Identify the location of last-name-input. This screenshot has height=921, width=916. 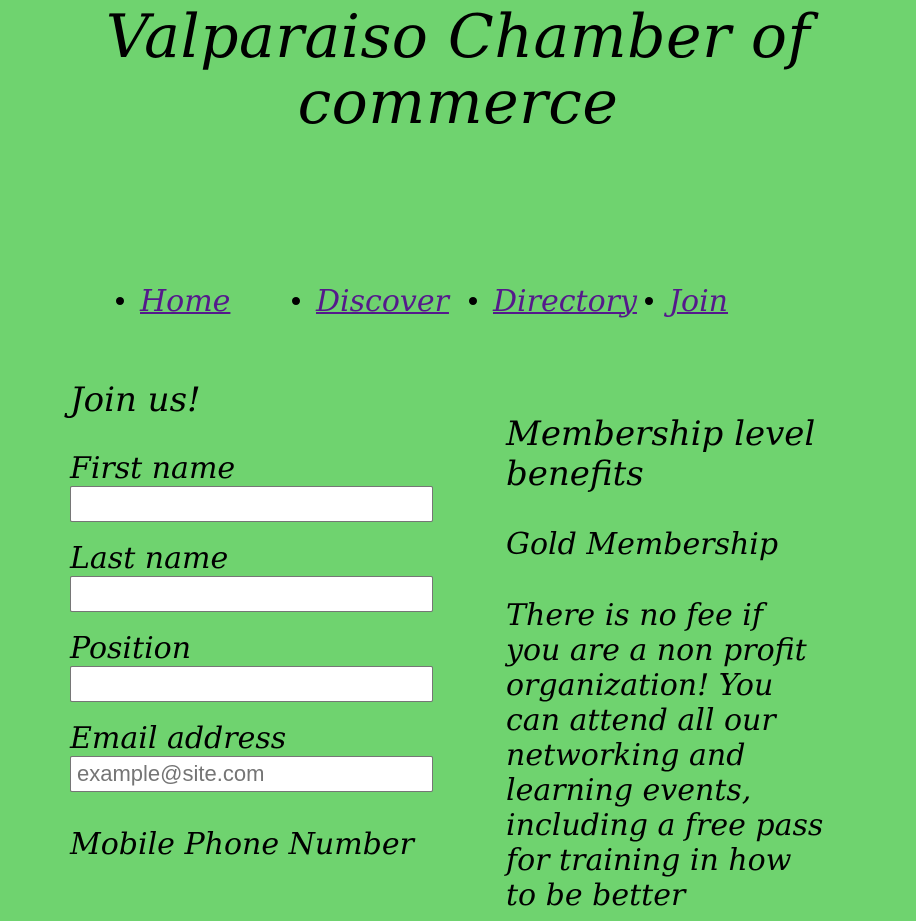
(251, 594).